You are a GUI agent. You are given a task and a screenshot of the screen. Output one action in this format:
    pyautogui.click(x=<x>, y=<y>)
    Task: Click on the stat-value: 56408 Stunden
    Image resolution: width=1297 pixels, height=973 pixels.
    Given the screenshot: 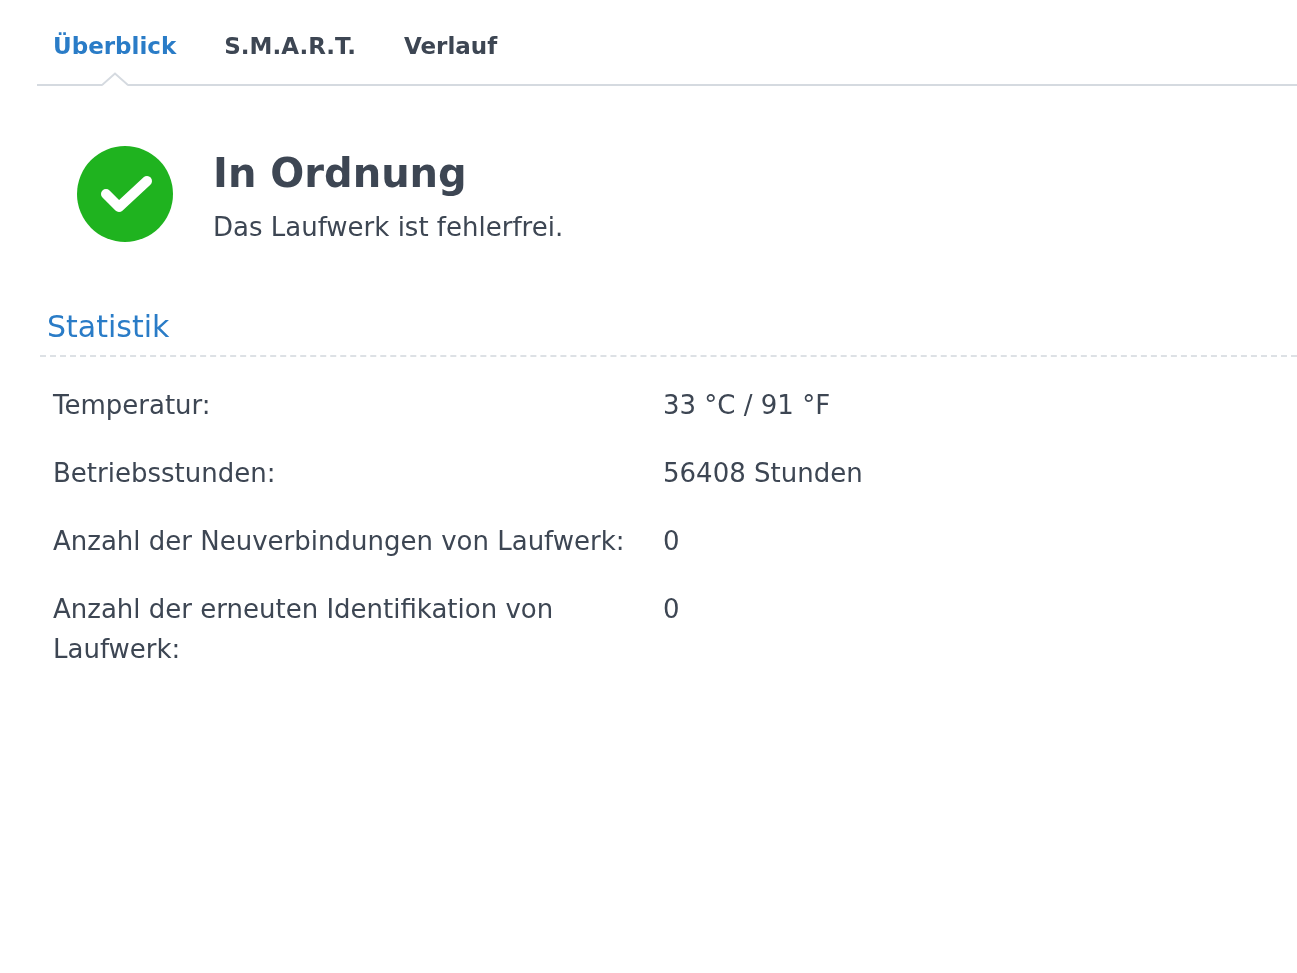 What is the action you would take?
    pyautogui.click(x=763, y=473)
    